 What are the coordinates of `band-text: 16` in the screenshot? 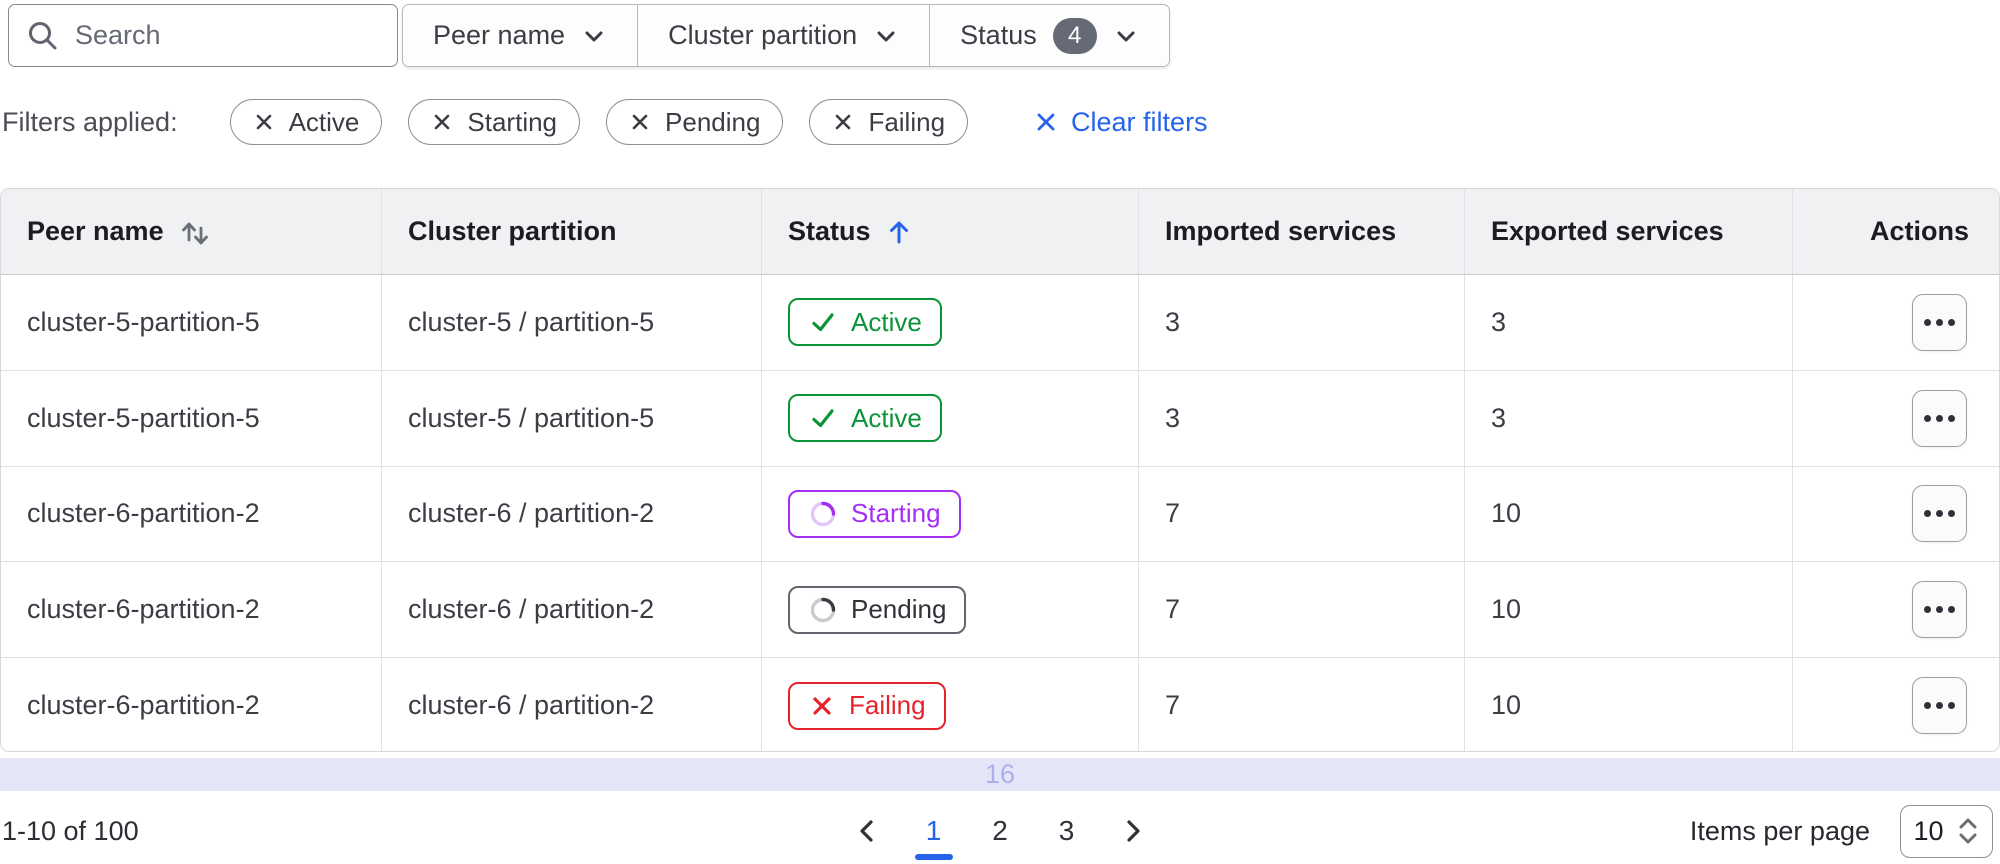 It's located at (1000, 774).